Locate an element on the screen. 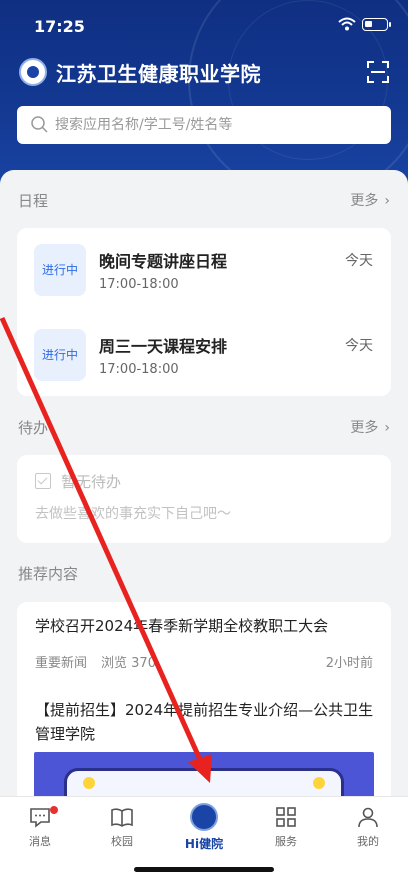 The height and width of the screenshot is (883, 408). schedule-section-title: 日程 is located at coordinates (33, 201).